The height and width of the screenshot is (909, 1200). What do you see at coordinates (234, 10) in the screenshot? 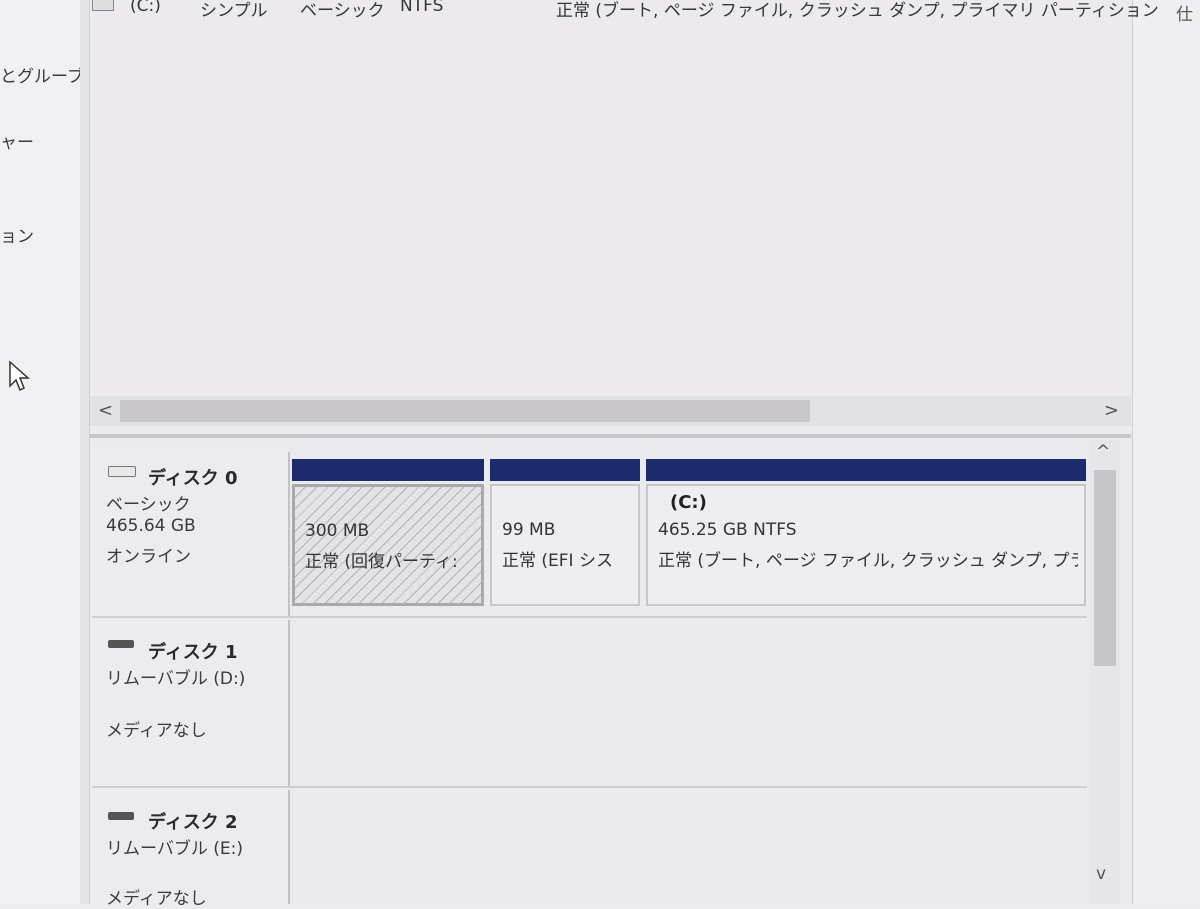
I see `layout-cell: シンプル` at bounding box center [234, 10].